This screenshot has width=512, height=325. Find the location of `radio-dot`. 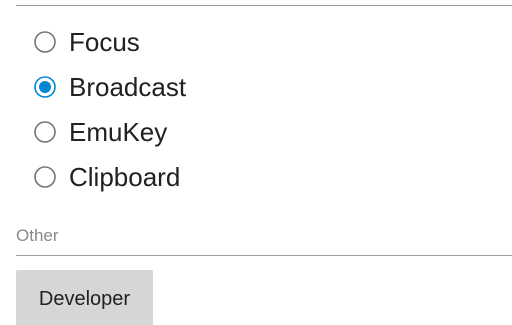

radio-dot is located at coordinates (45, 86).